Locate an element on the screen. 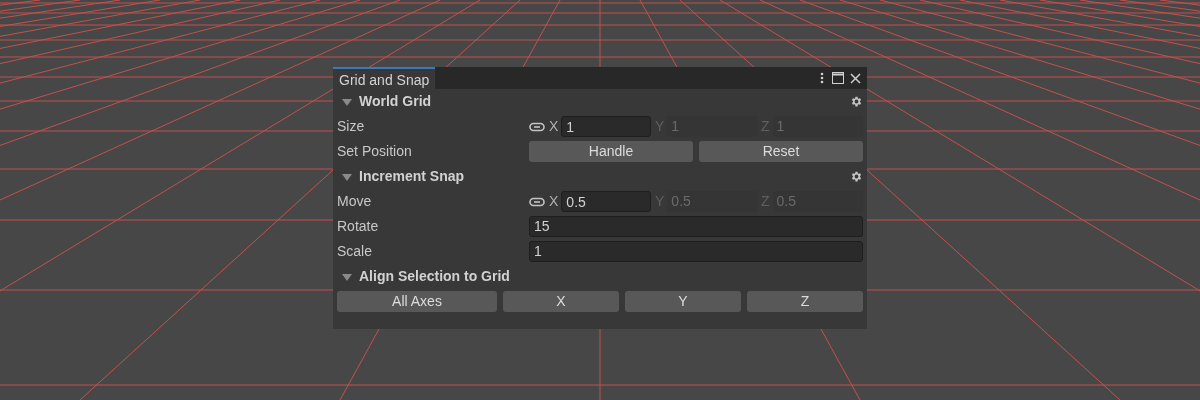 This screenshot has height=400, width=1200. maximize-icon is located at coordinates (838, 78).